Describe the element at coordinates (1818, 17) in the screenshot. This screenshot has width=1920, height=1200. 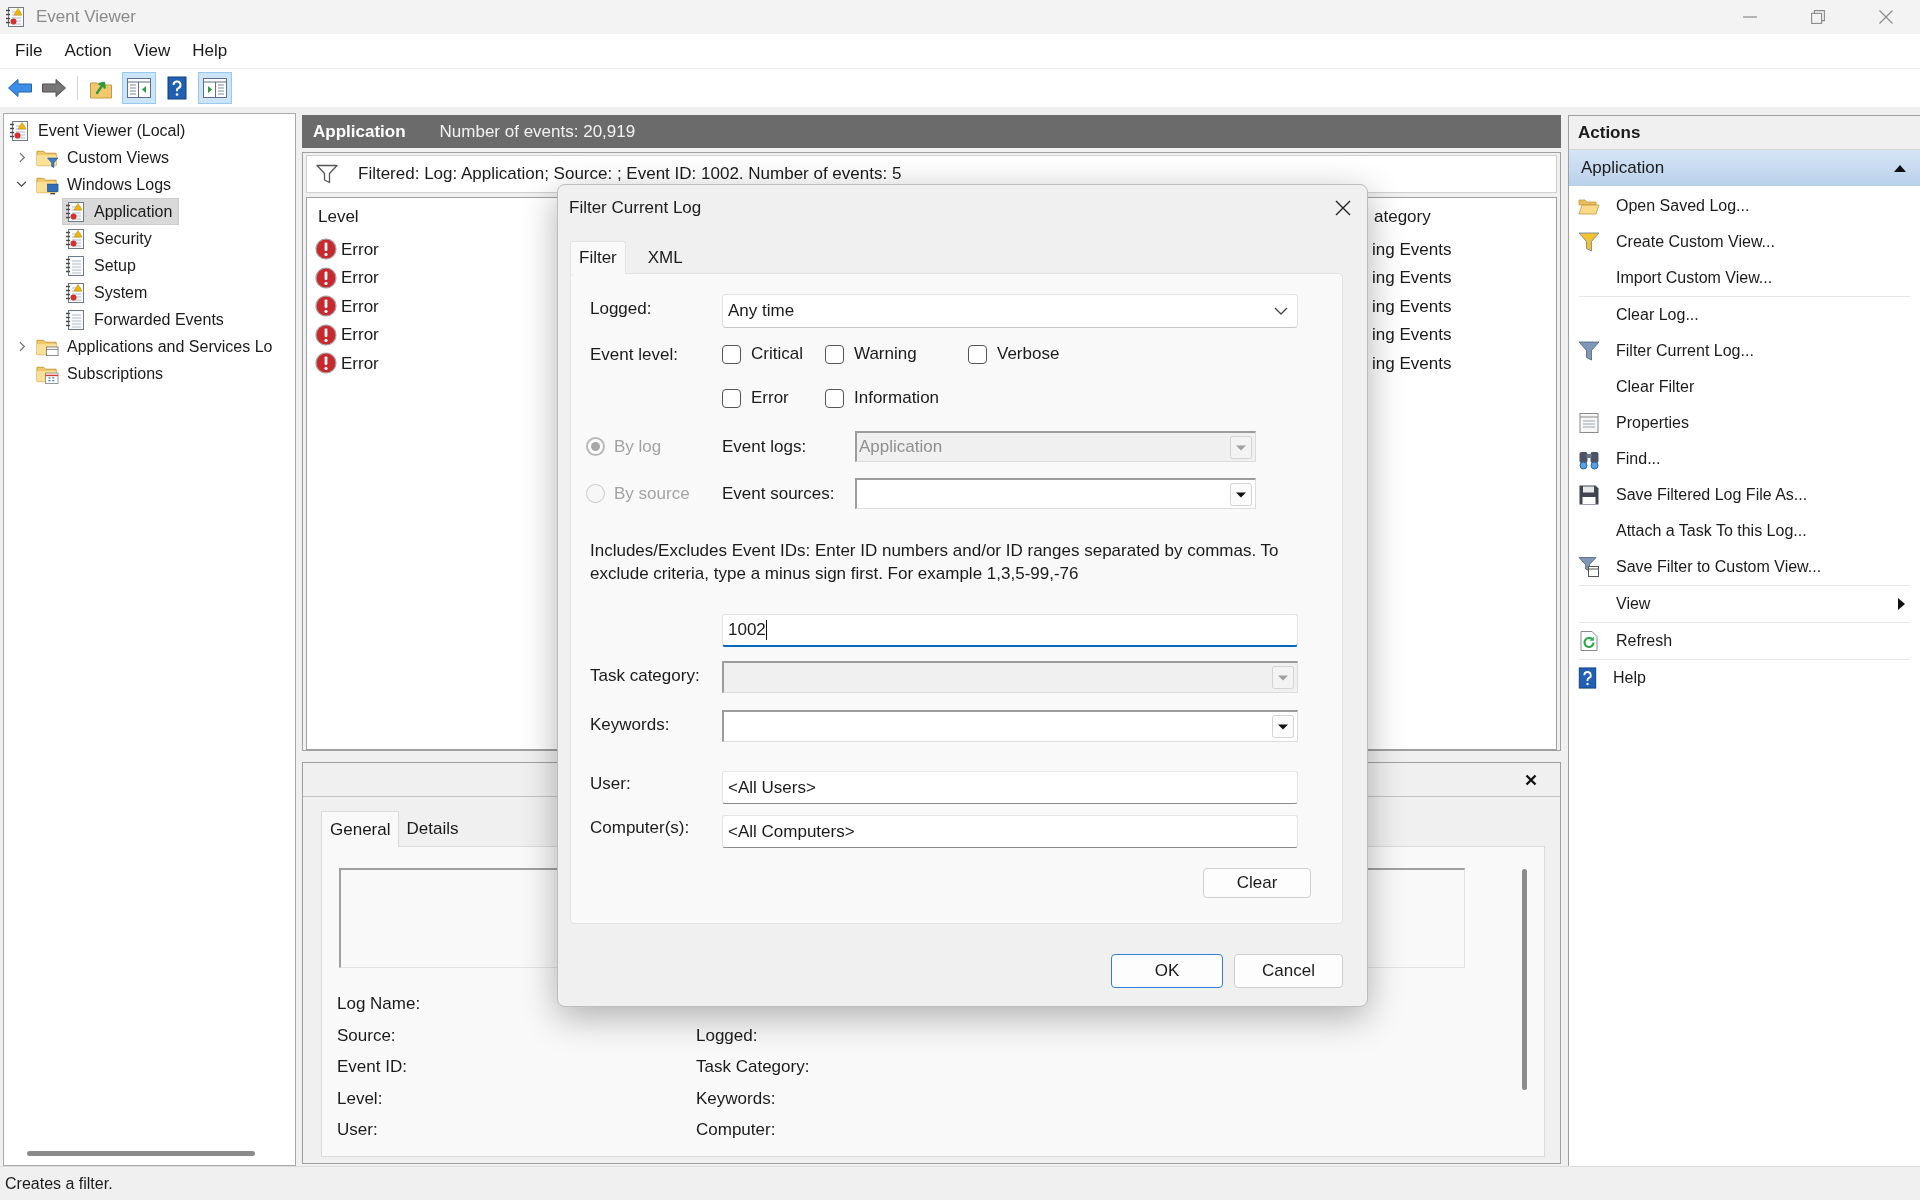
I see `restore-icon` at that location.